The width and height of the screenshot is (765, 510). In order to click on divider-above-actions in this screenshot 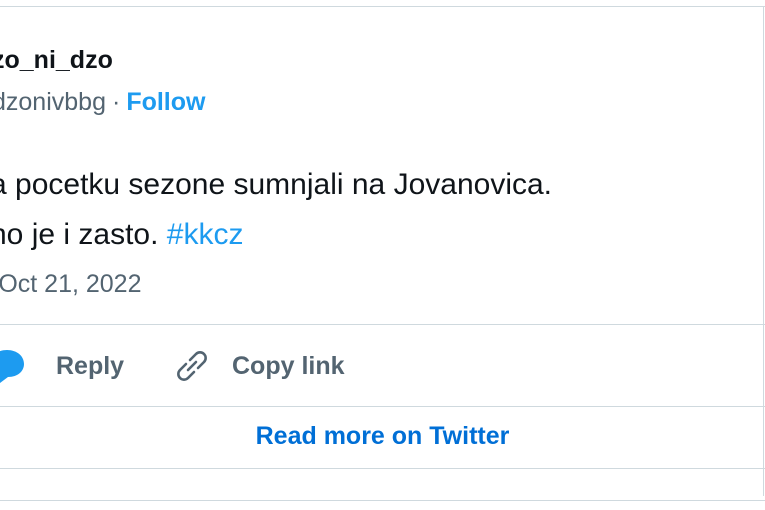, I will do `click(382, 324)`.